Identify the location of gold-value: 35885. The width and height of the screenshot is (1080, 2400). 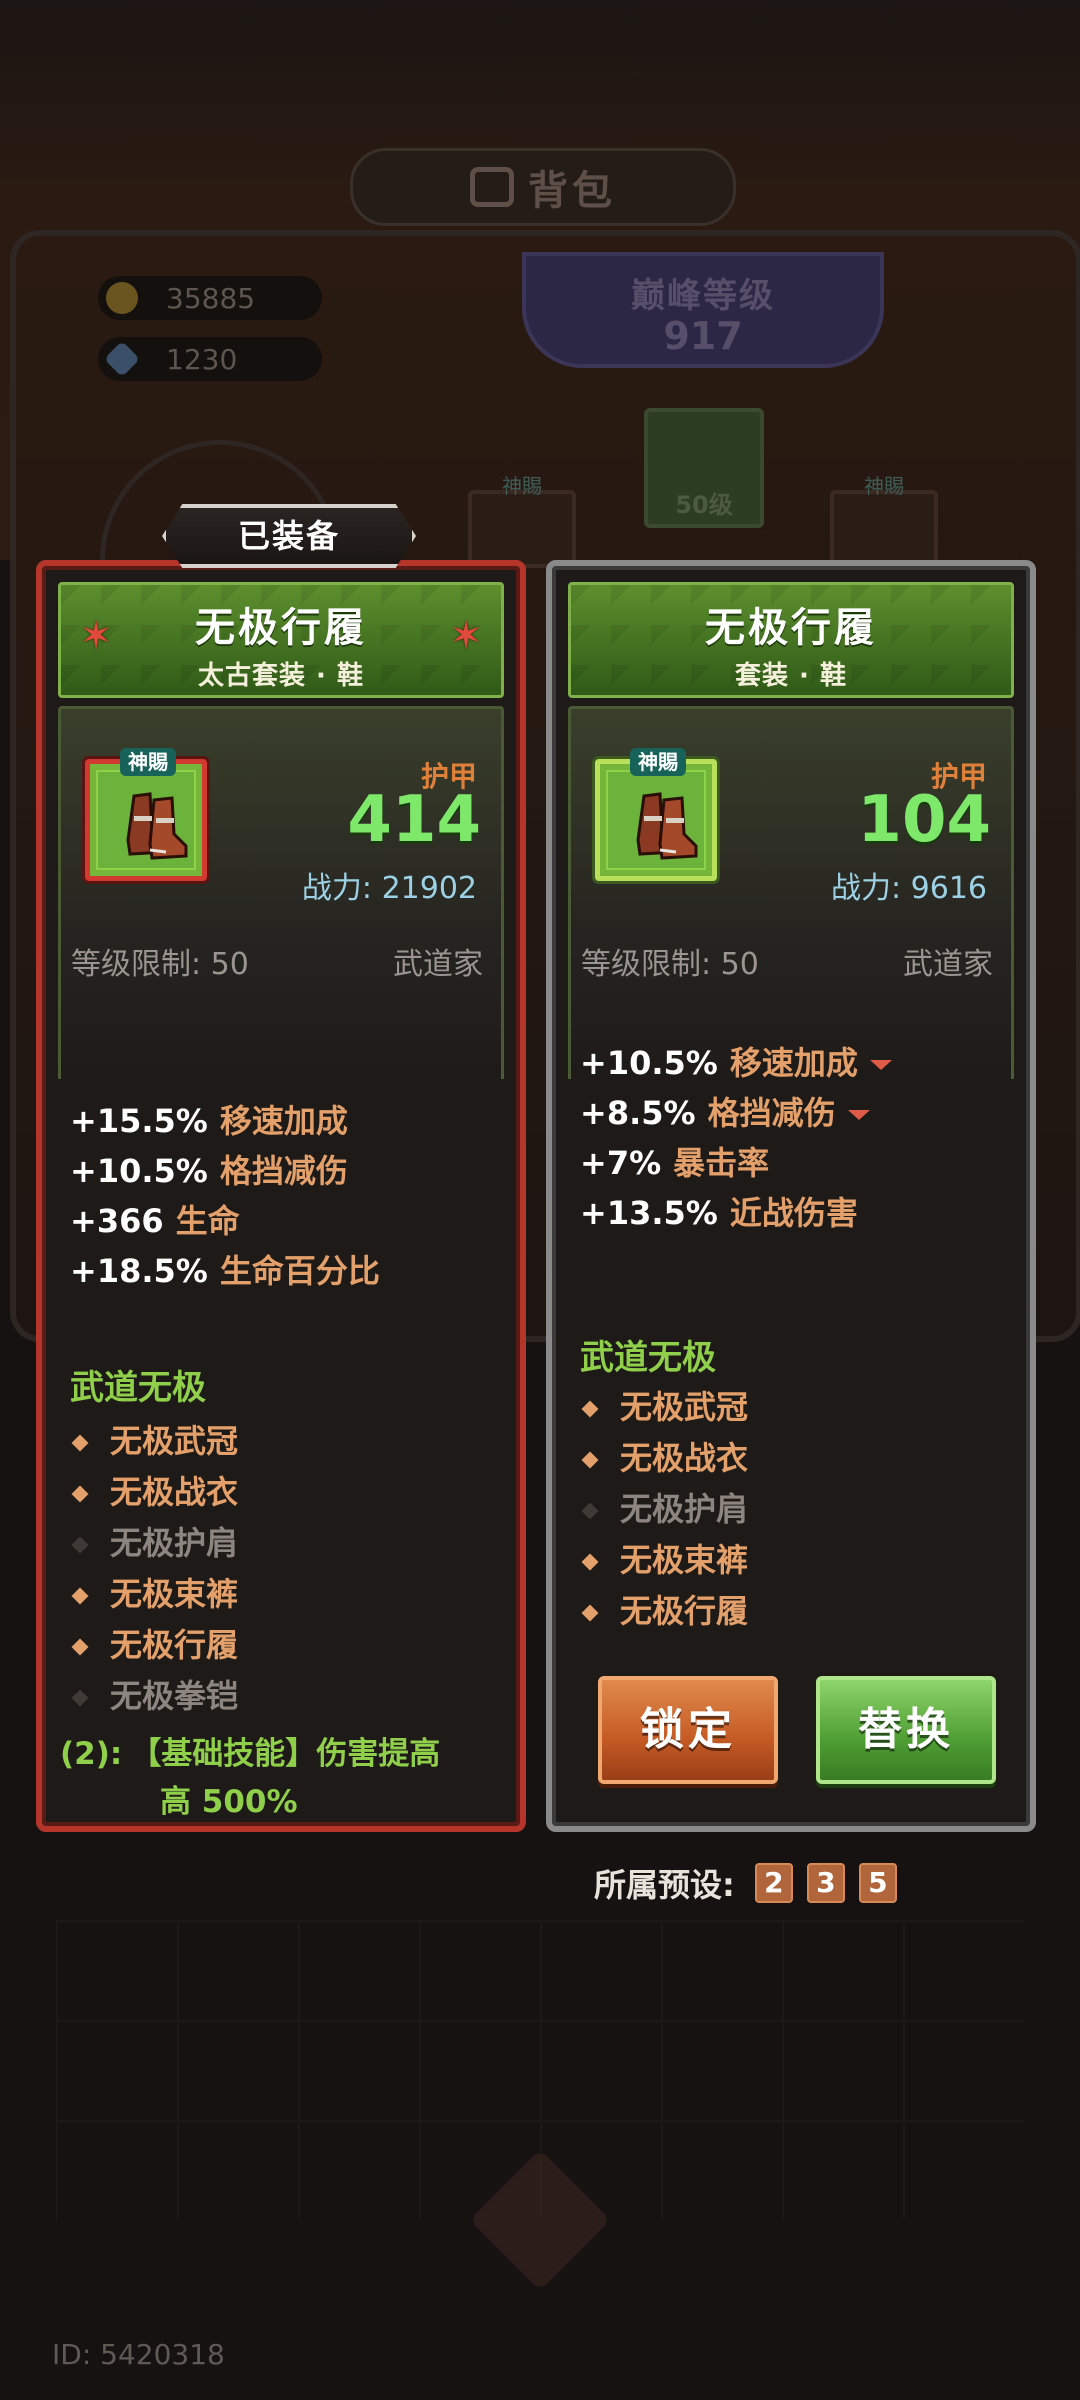
(211, 298).